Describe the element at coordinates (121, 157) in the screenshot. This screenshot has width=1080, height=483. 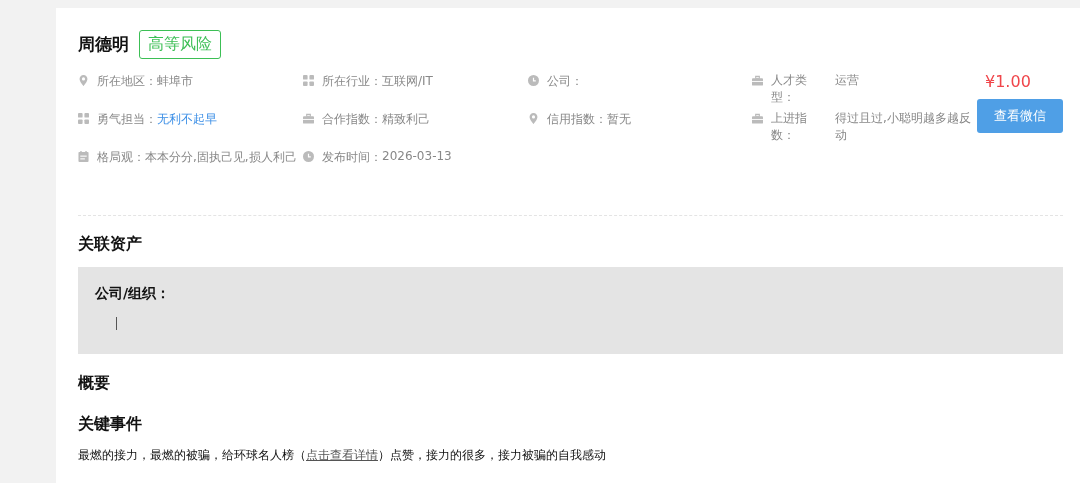
I see `field-label: 格局观：` at that location.